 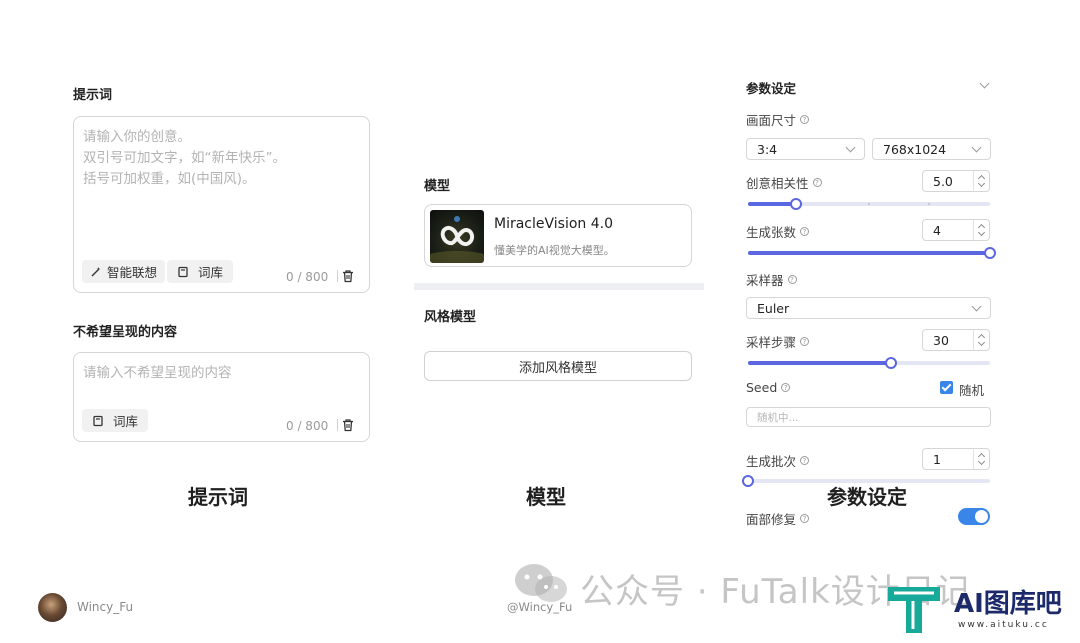 I want to click on count-text: 生成张数, so click(x=771, y=232).